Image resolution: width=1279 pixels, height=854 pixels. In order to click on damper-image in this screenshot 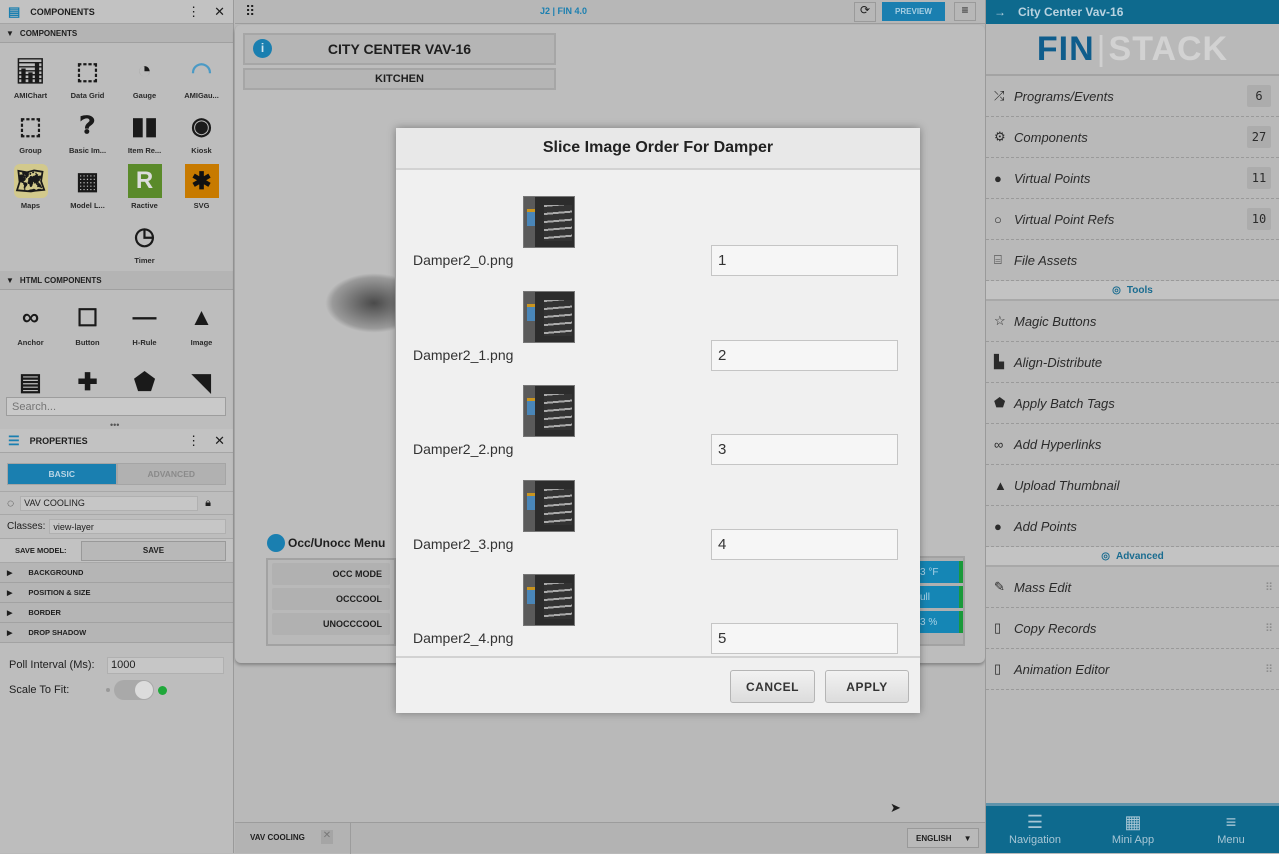, I will do `click(360, 303)`.